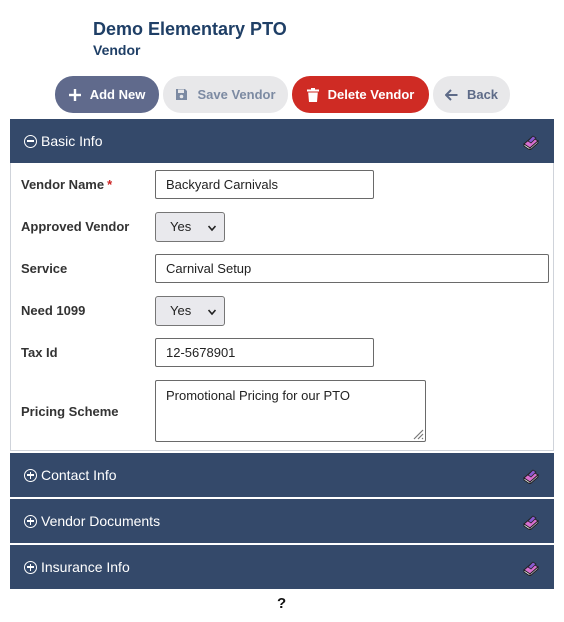 This screenshot has height=622, width=564. I want to click on save-vendor-label: Save Vendor, so click(236, 94).